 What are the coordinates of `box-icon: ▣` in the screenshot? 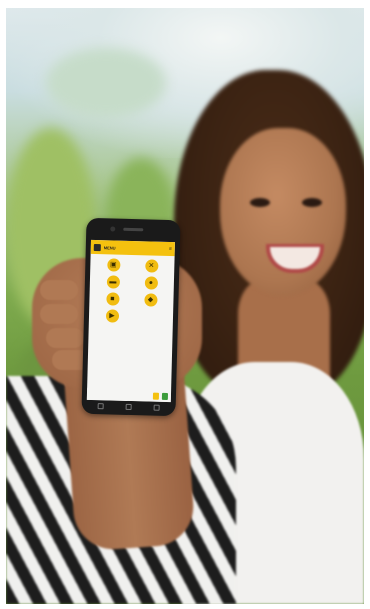 It's located at (113, 265).